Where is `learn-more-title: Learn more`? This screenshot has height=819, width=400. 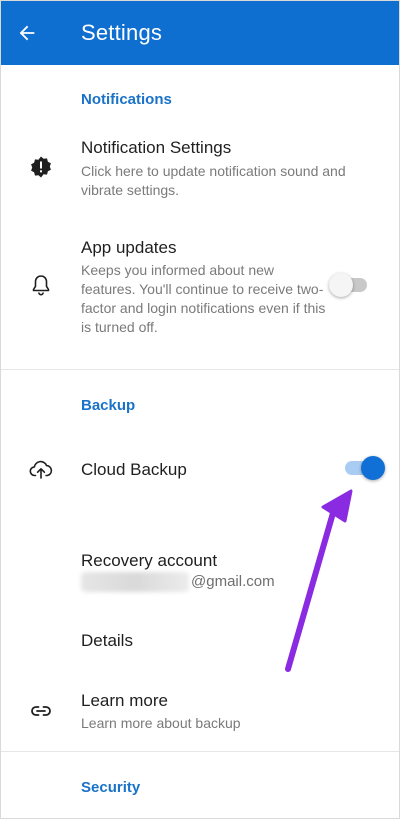
learn-more-title: Learn more is located at coordinates (124, 700).